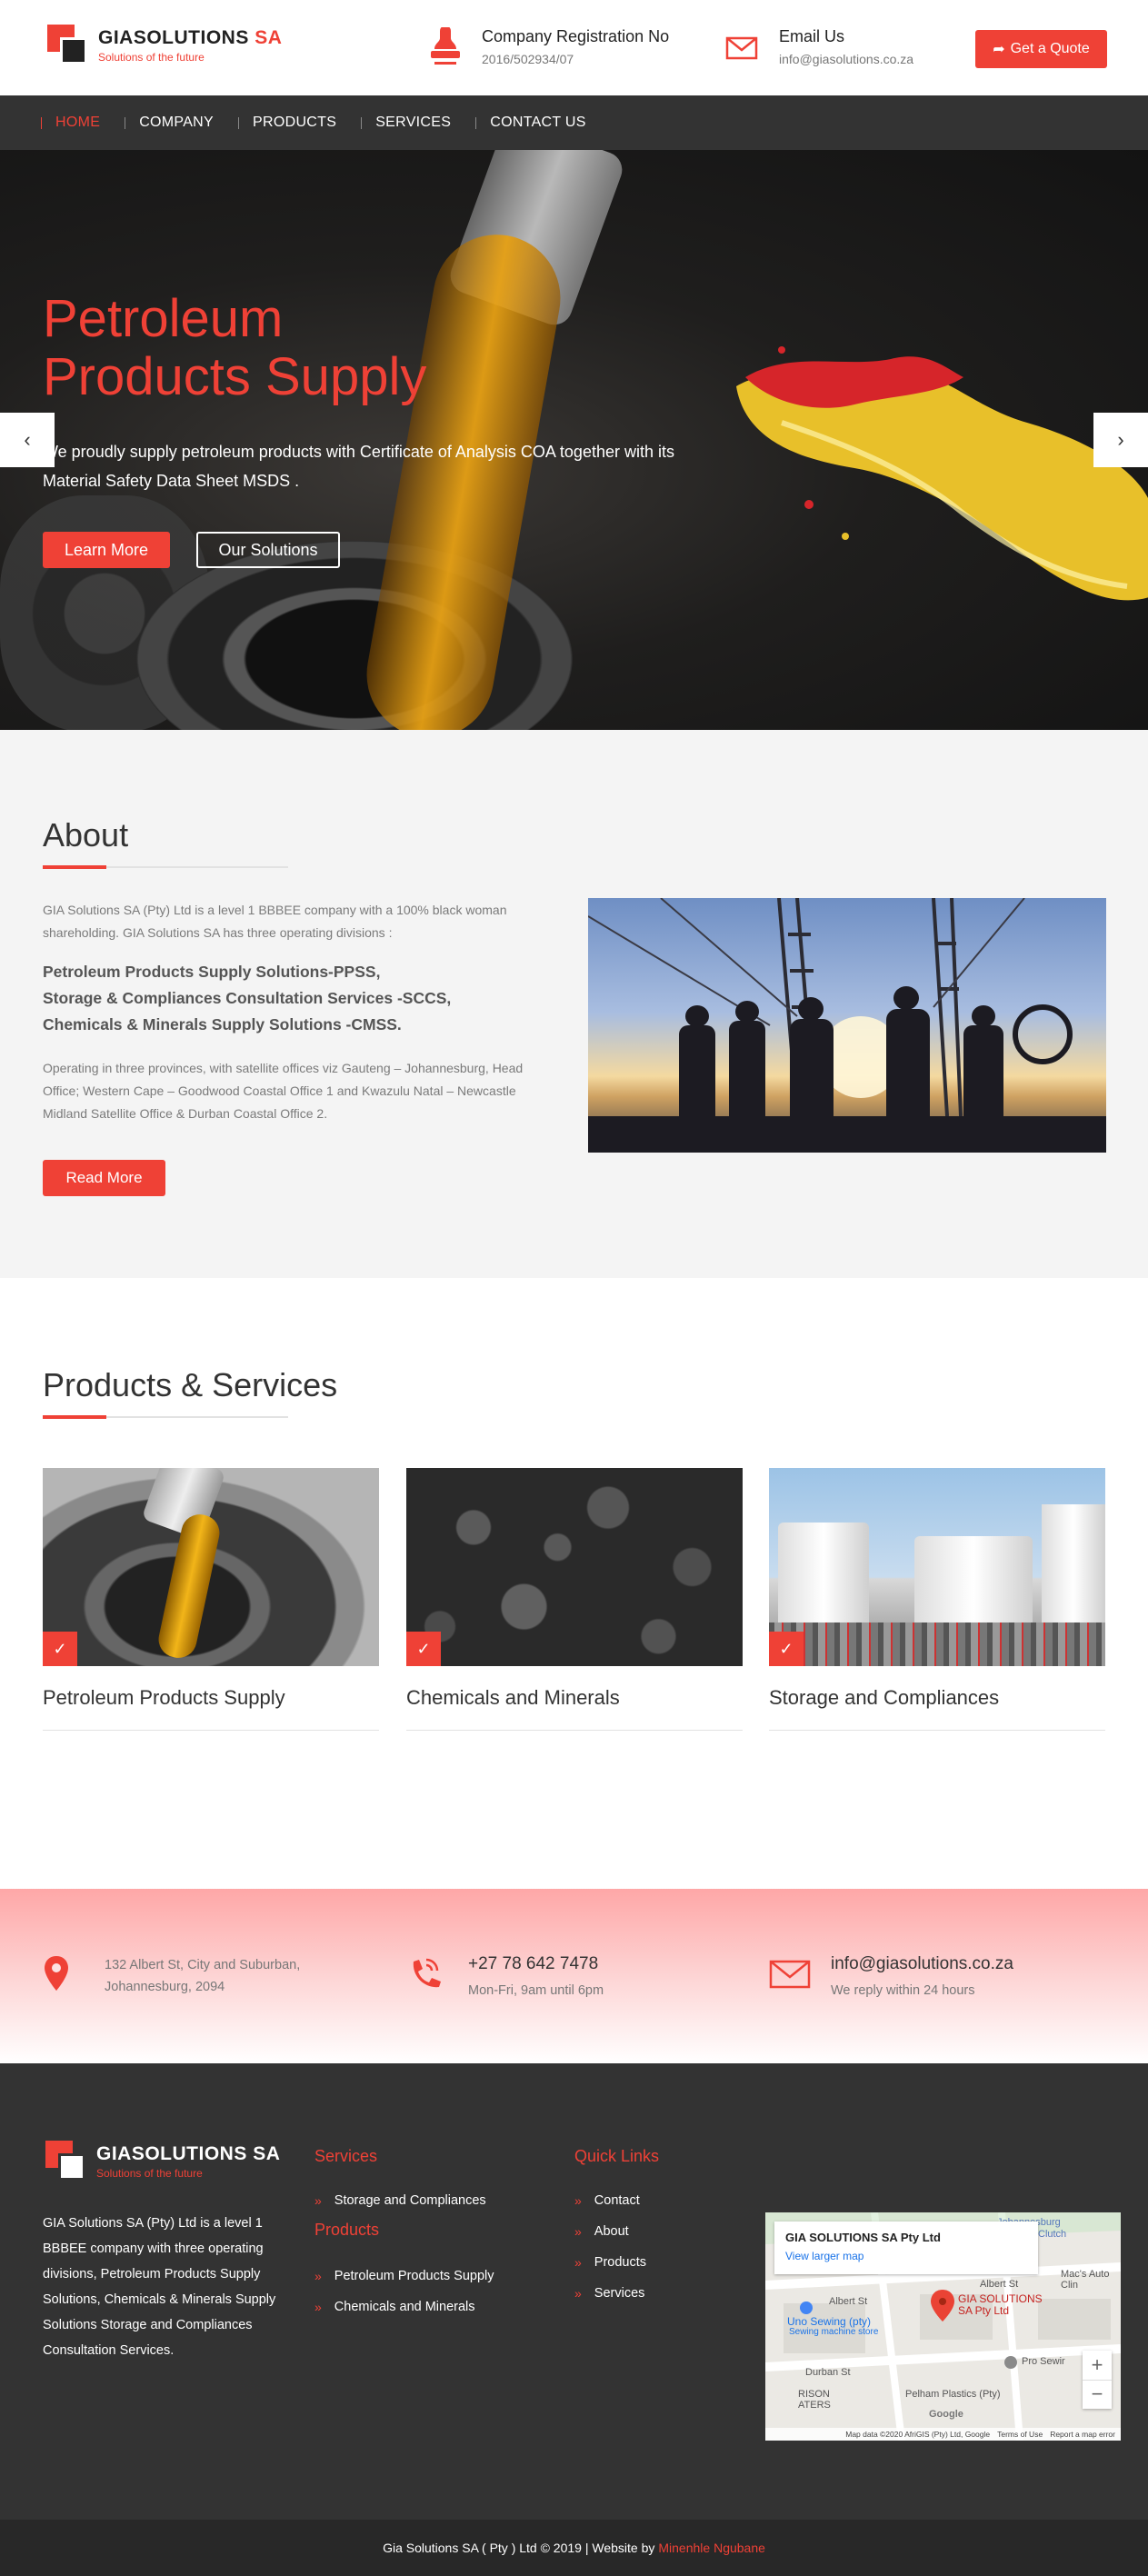 The height and width of the screenshot is (2576, 1148). Describe the element at coordinates (164, 45) in the screenshot. I see `header-logo: GIASOLUTIONS SA Solutions of the future` at that location.